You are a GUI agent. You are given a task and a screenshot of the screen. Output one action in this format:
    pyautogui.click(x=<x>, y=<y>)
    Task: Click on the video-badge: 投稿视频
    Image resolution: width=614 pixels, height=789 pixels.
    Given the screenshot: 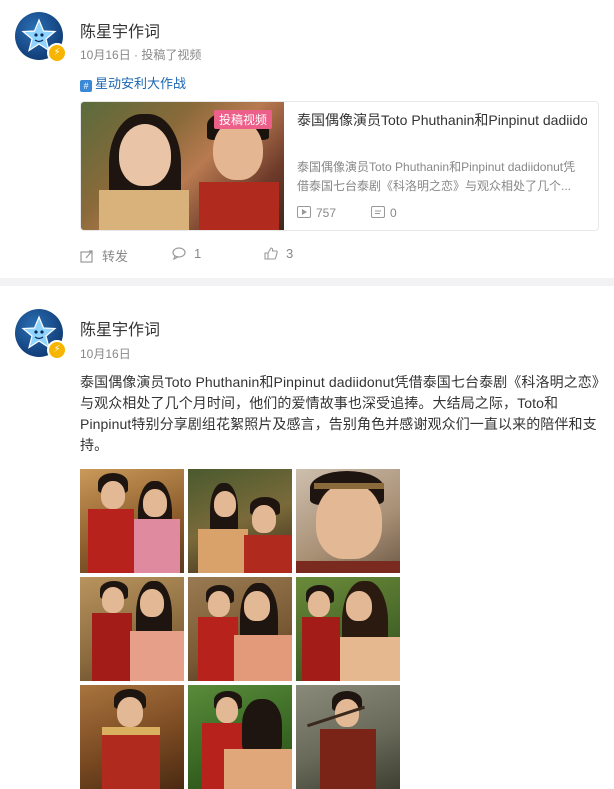 What is the action you would take?
    pyautogui.click(x=243, y=119)
    